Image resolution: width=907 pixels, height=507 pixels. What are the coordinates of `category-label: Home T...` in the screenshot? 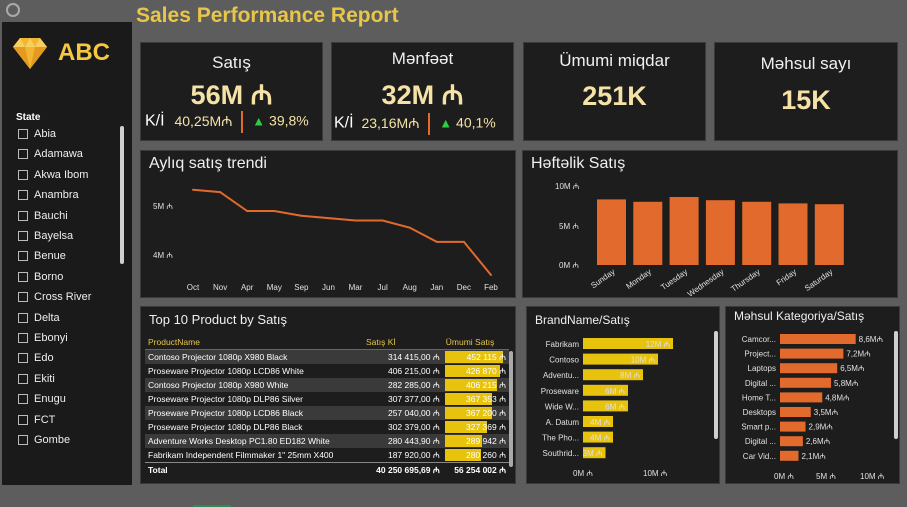 It's located at (759, 397).